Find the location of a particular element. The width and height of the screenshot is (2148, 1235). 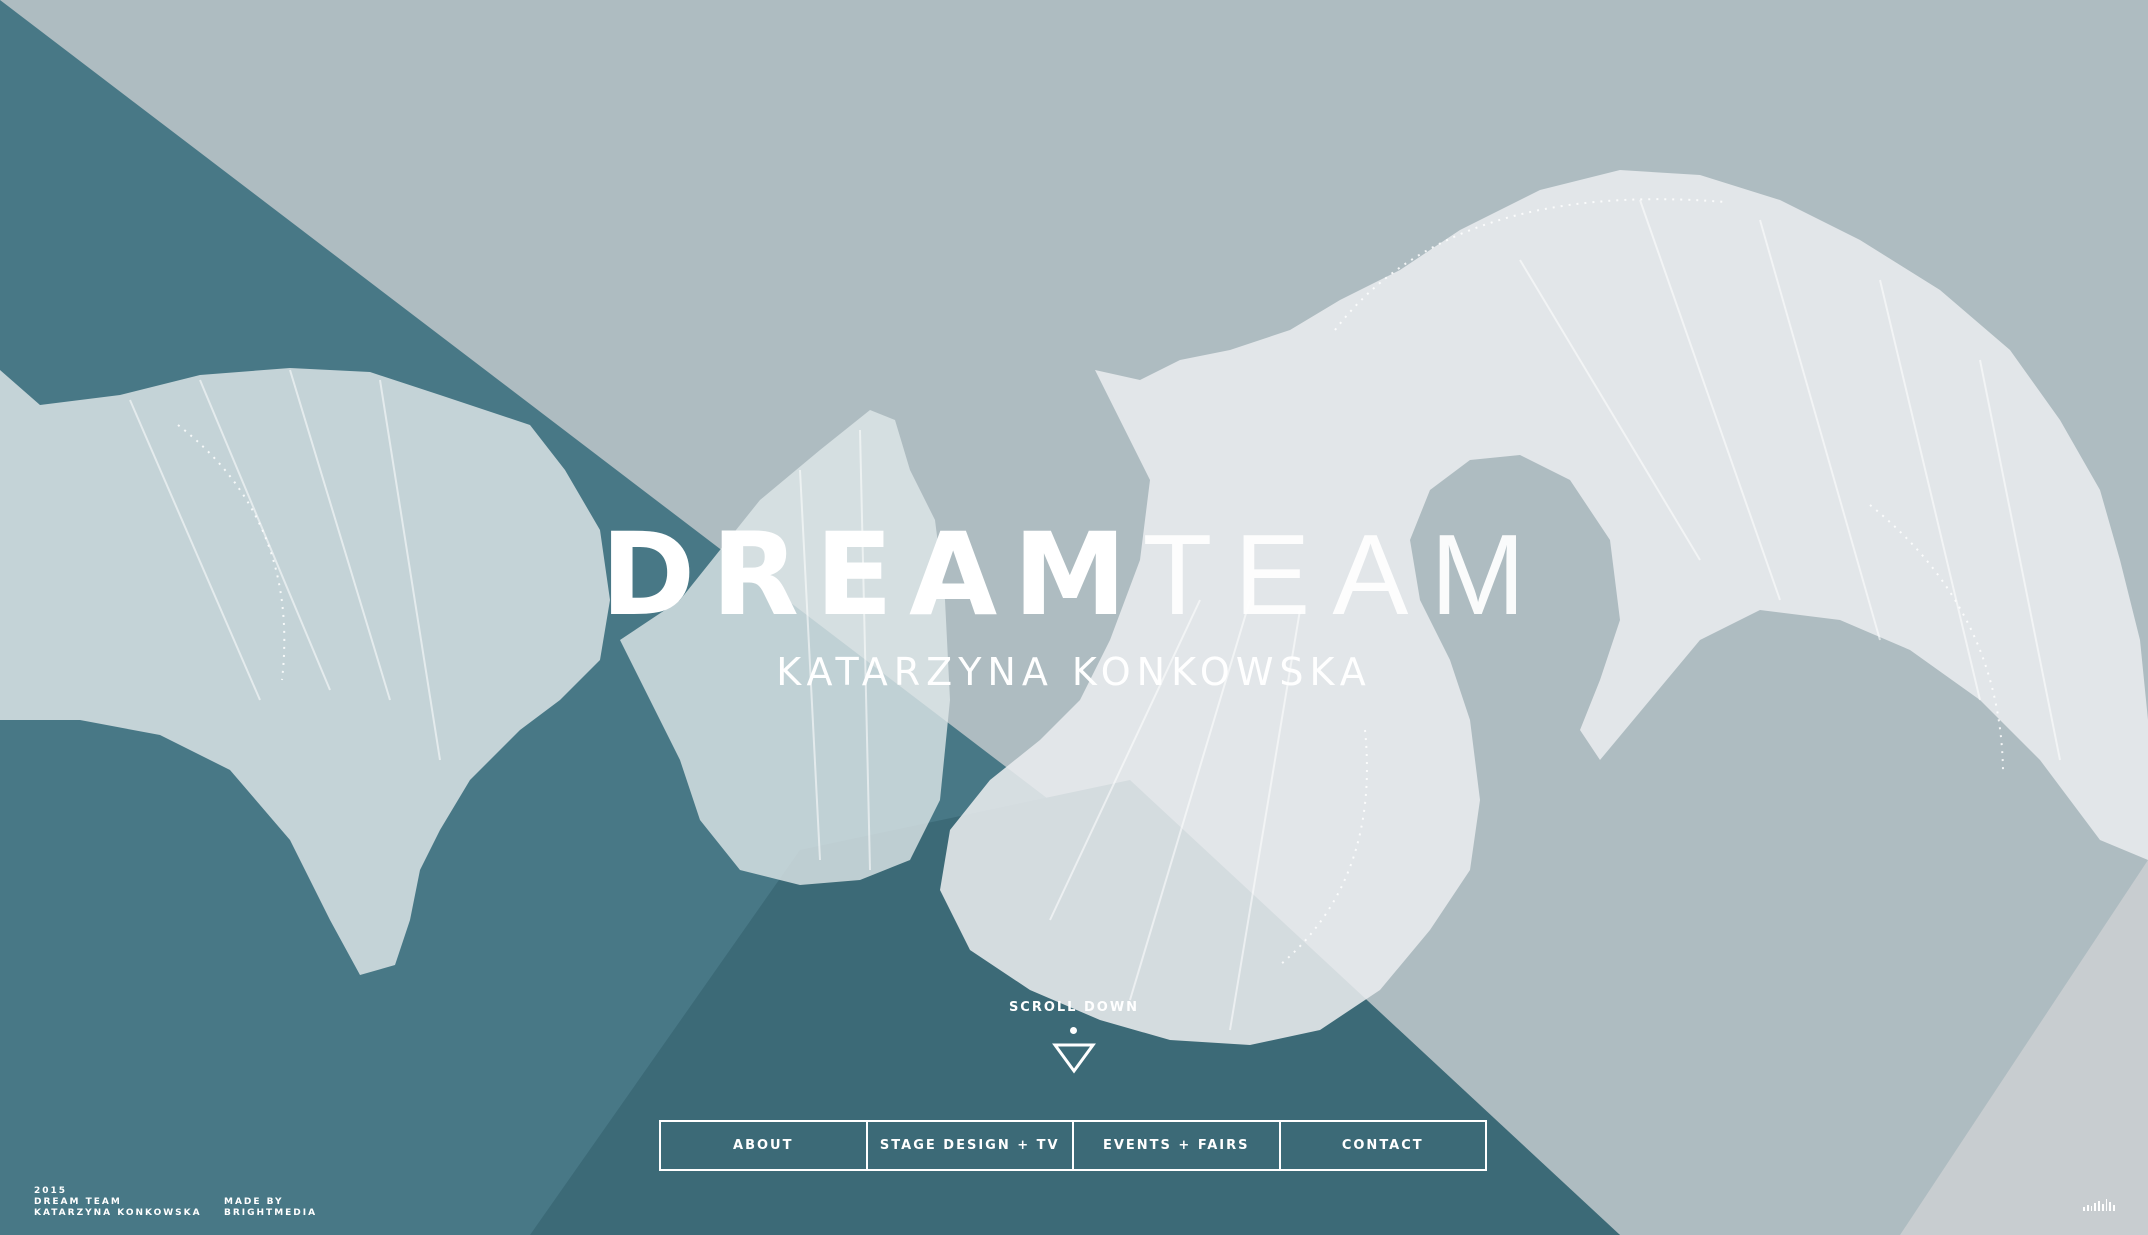

footer-made-by: MADE BY BRIGHTMEDIA is located at coordinates (270, 1208).